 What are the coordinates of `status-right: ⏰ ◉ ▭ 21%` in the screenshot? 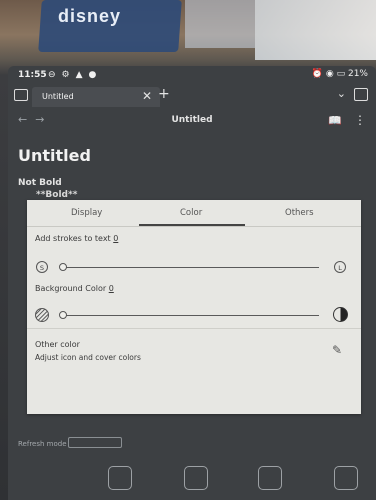 It's located at (340, 74).